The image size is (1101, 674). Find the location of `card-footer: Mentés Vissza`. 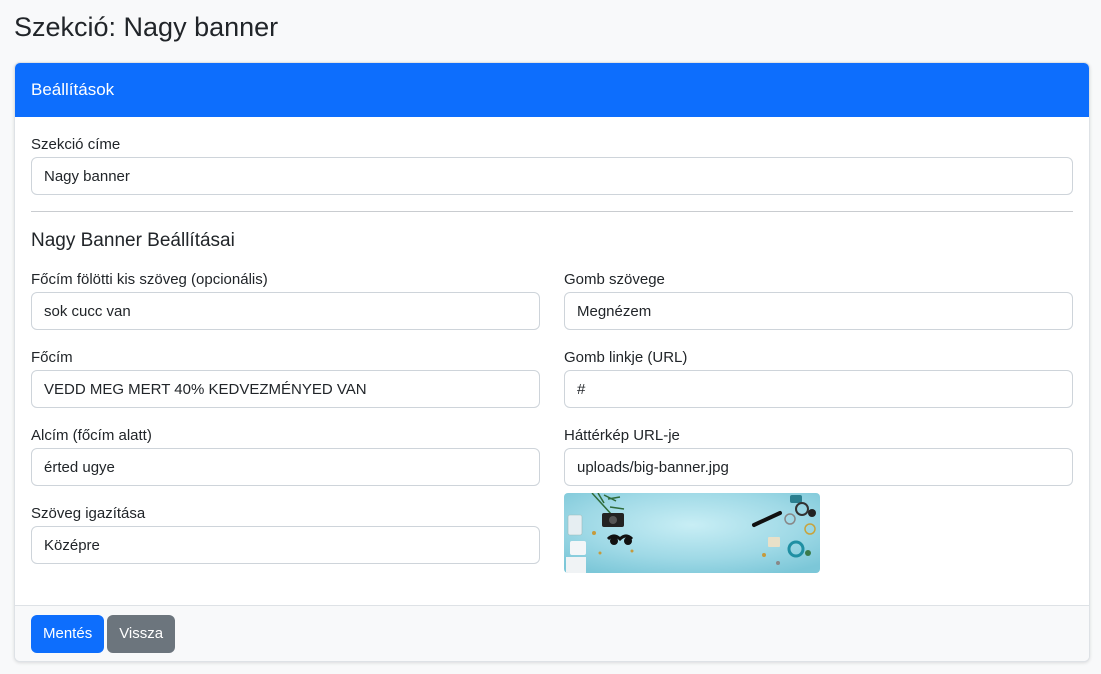

card-footer: Mentés Vissza is located at coordinates (552, 633).